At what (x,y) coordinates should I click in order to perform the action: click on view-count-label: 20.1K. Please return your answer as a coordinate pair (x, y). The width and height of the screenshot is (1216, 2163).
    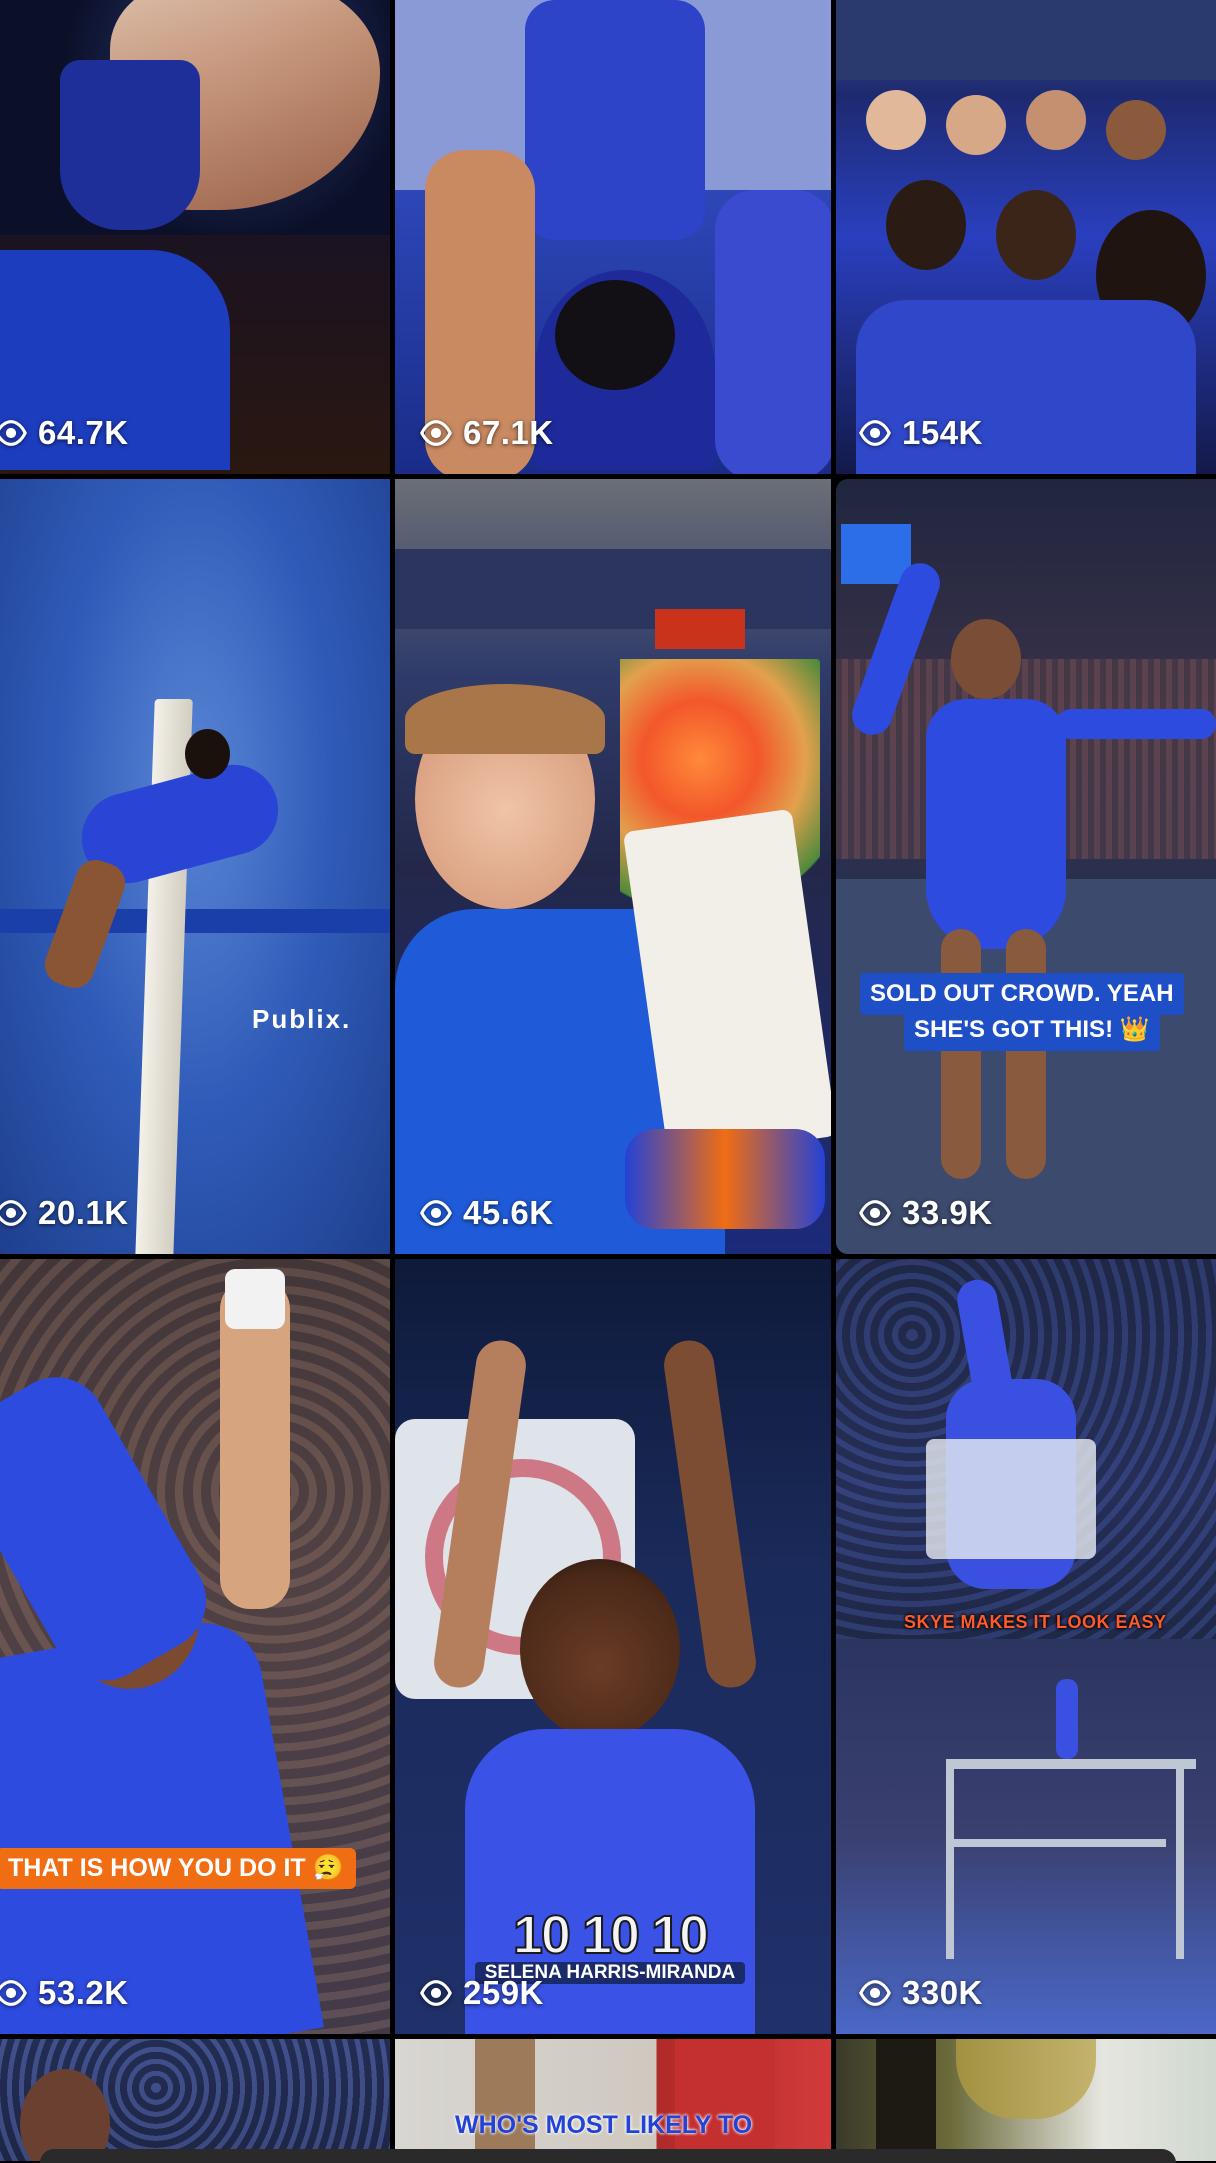
    Looking at the image, I should click on (83, 1212).